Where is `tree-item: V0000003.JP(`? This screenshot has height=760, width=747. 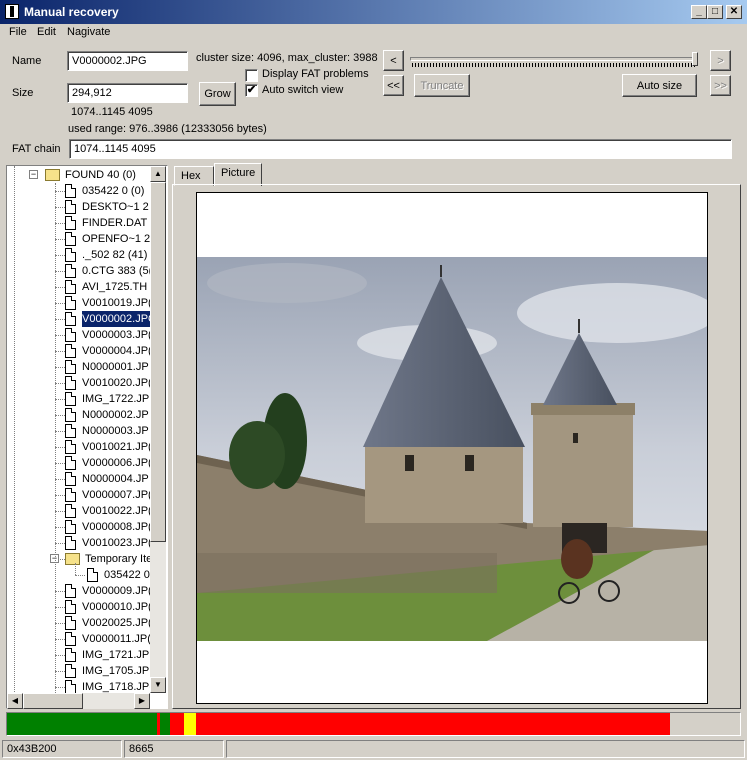 tree-item: V0000003.JP( is located at coordinates (87, 335).